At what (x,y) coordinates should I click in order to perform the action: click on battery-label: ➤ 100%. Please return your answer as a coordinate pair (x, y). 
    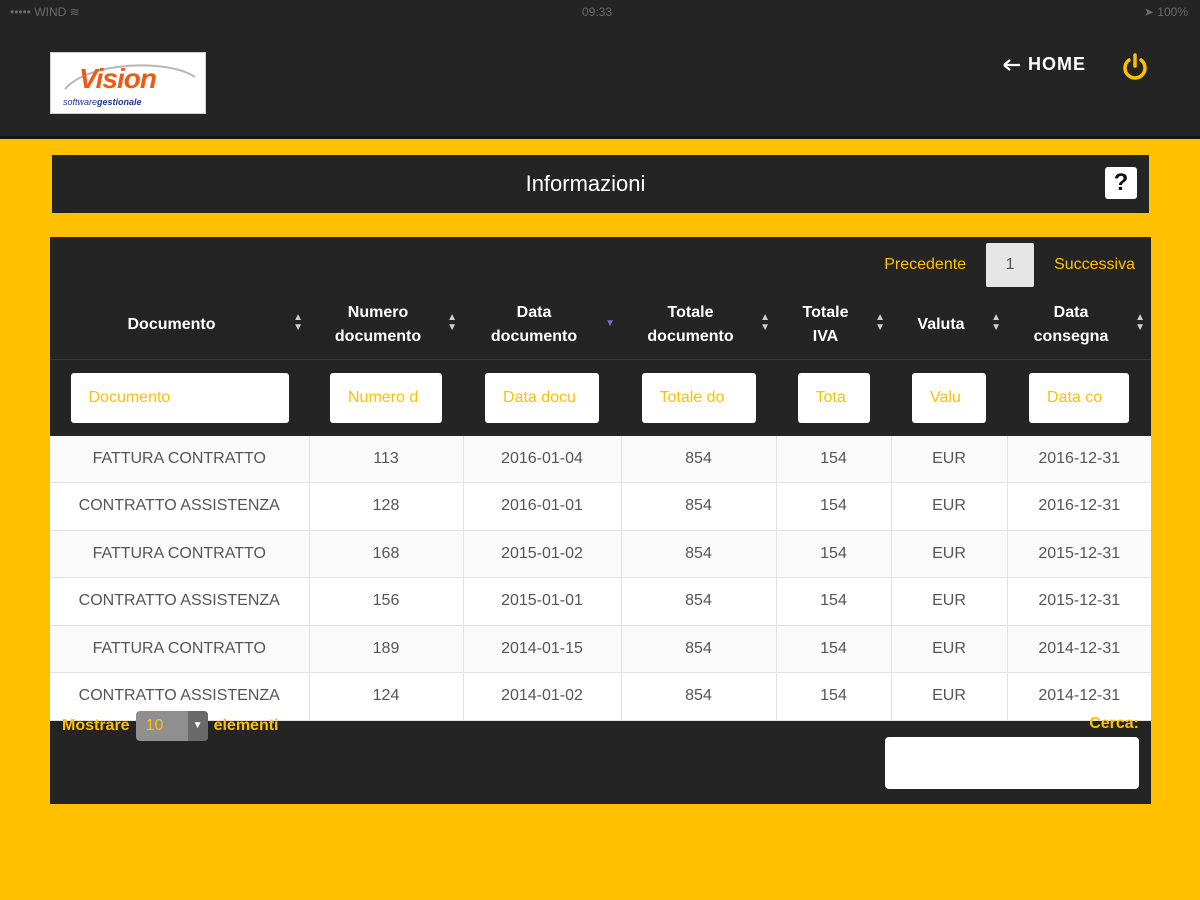
    Looking at the image, I should click on (1165, 12).